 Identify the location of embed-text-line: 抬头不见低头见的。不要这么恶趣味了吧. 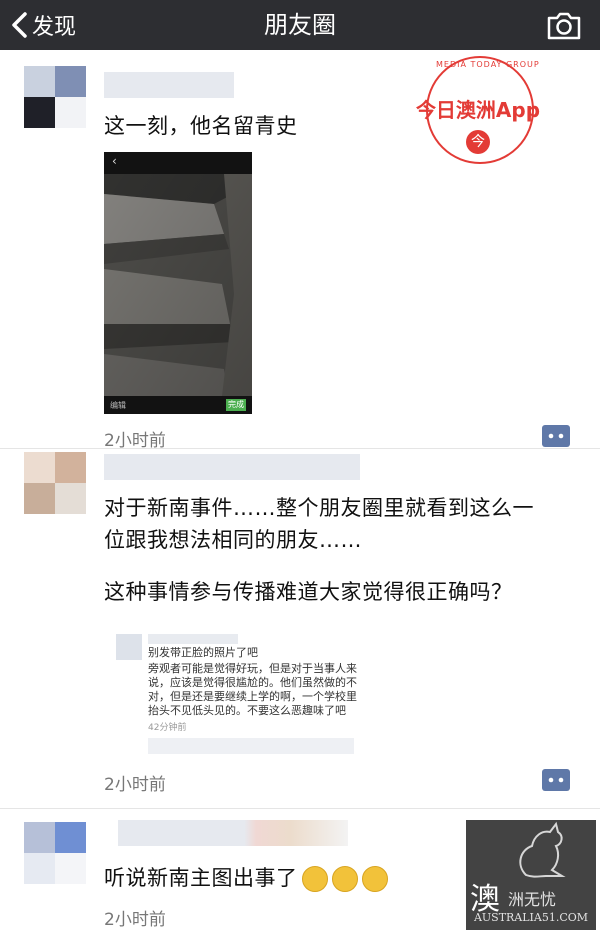
(247, 710).